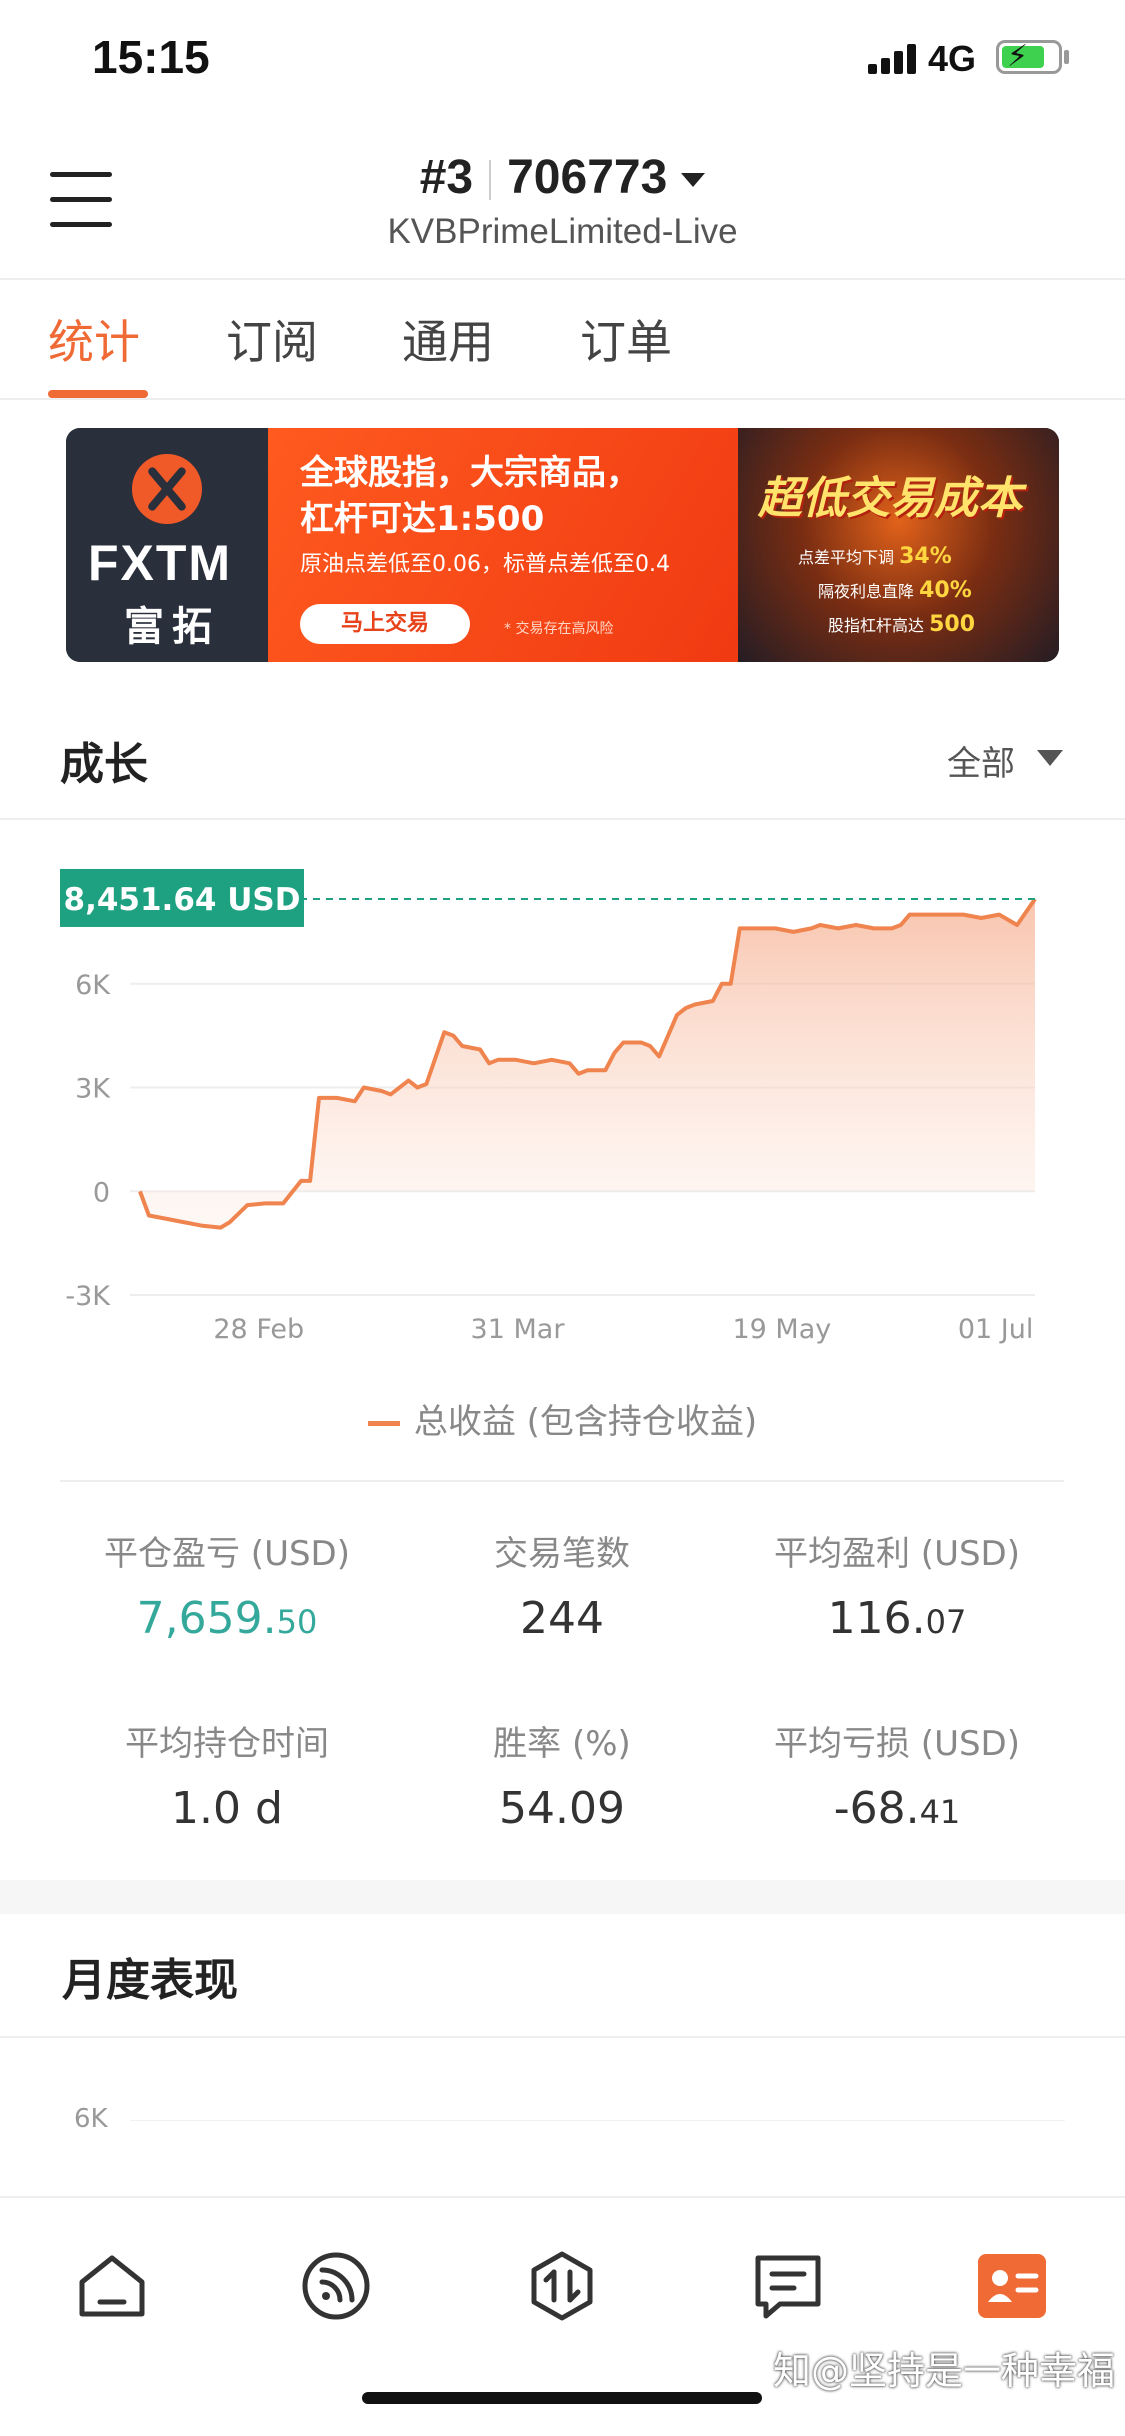  I want to click on fxtm-logo: FXTM 富拓, so click(167, 545).